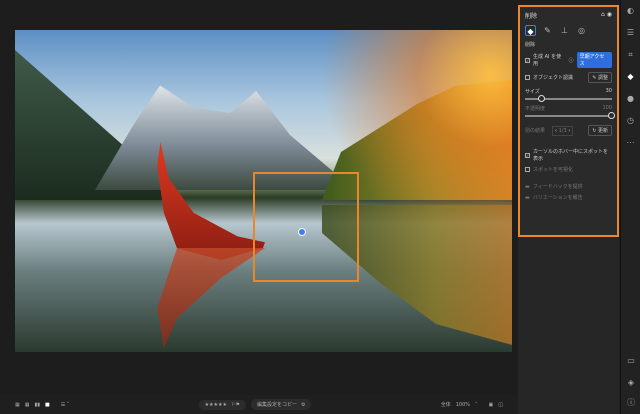  I want to click on copy-settings-button: 編集設定をコピー ⚙, so click(281, 404).